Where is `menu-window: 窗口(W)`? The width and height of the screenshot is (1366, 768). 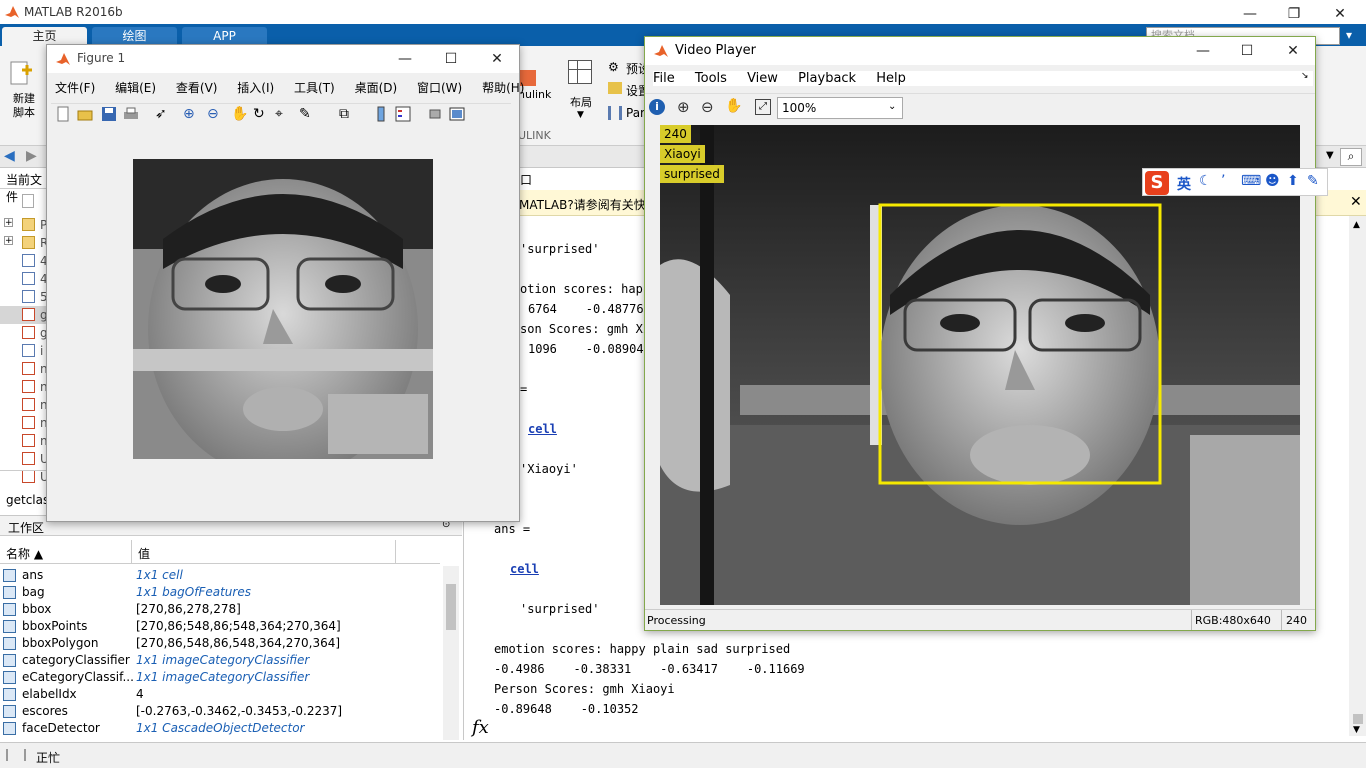 menu-window: 窗口(W) is located at coordinates (439, 88).